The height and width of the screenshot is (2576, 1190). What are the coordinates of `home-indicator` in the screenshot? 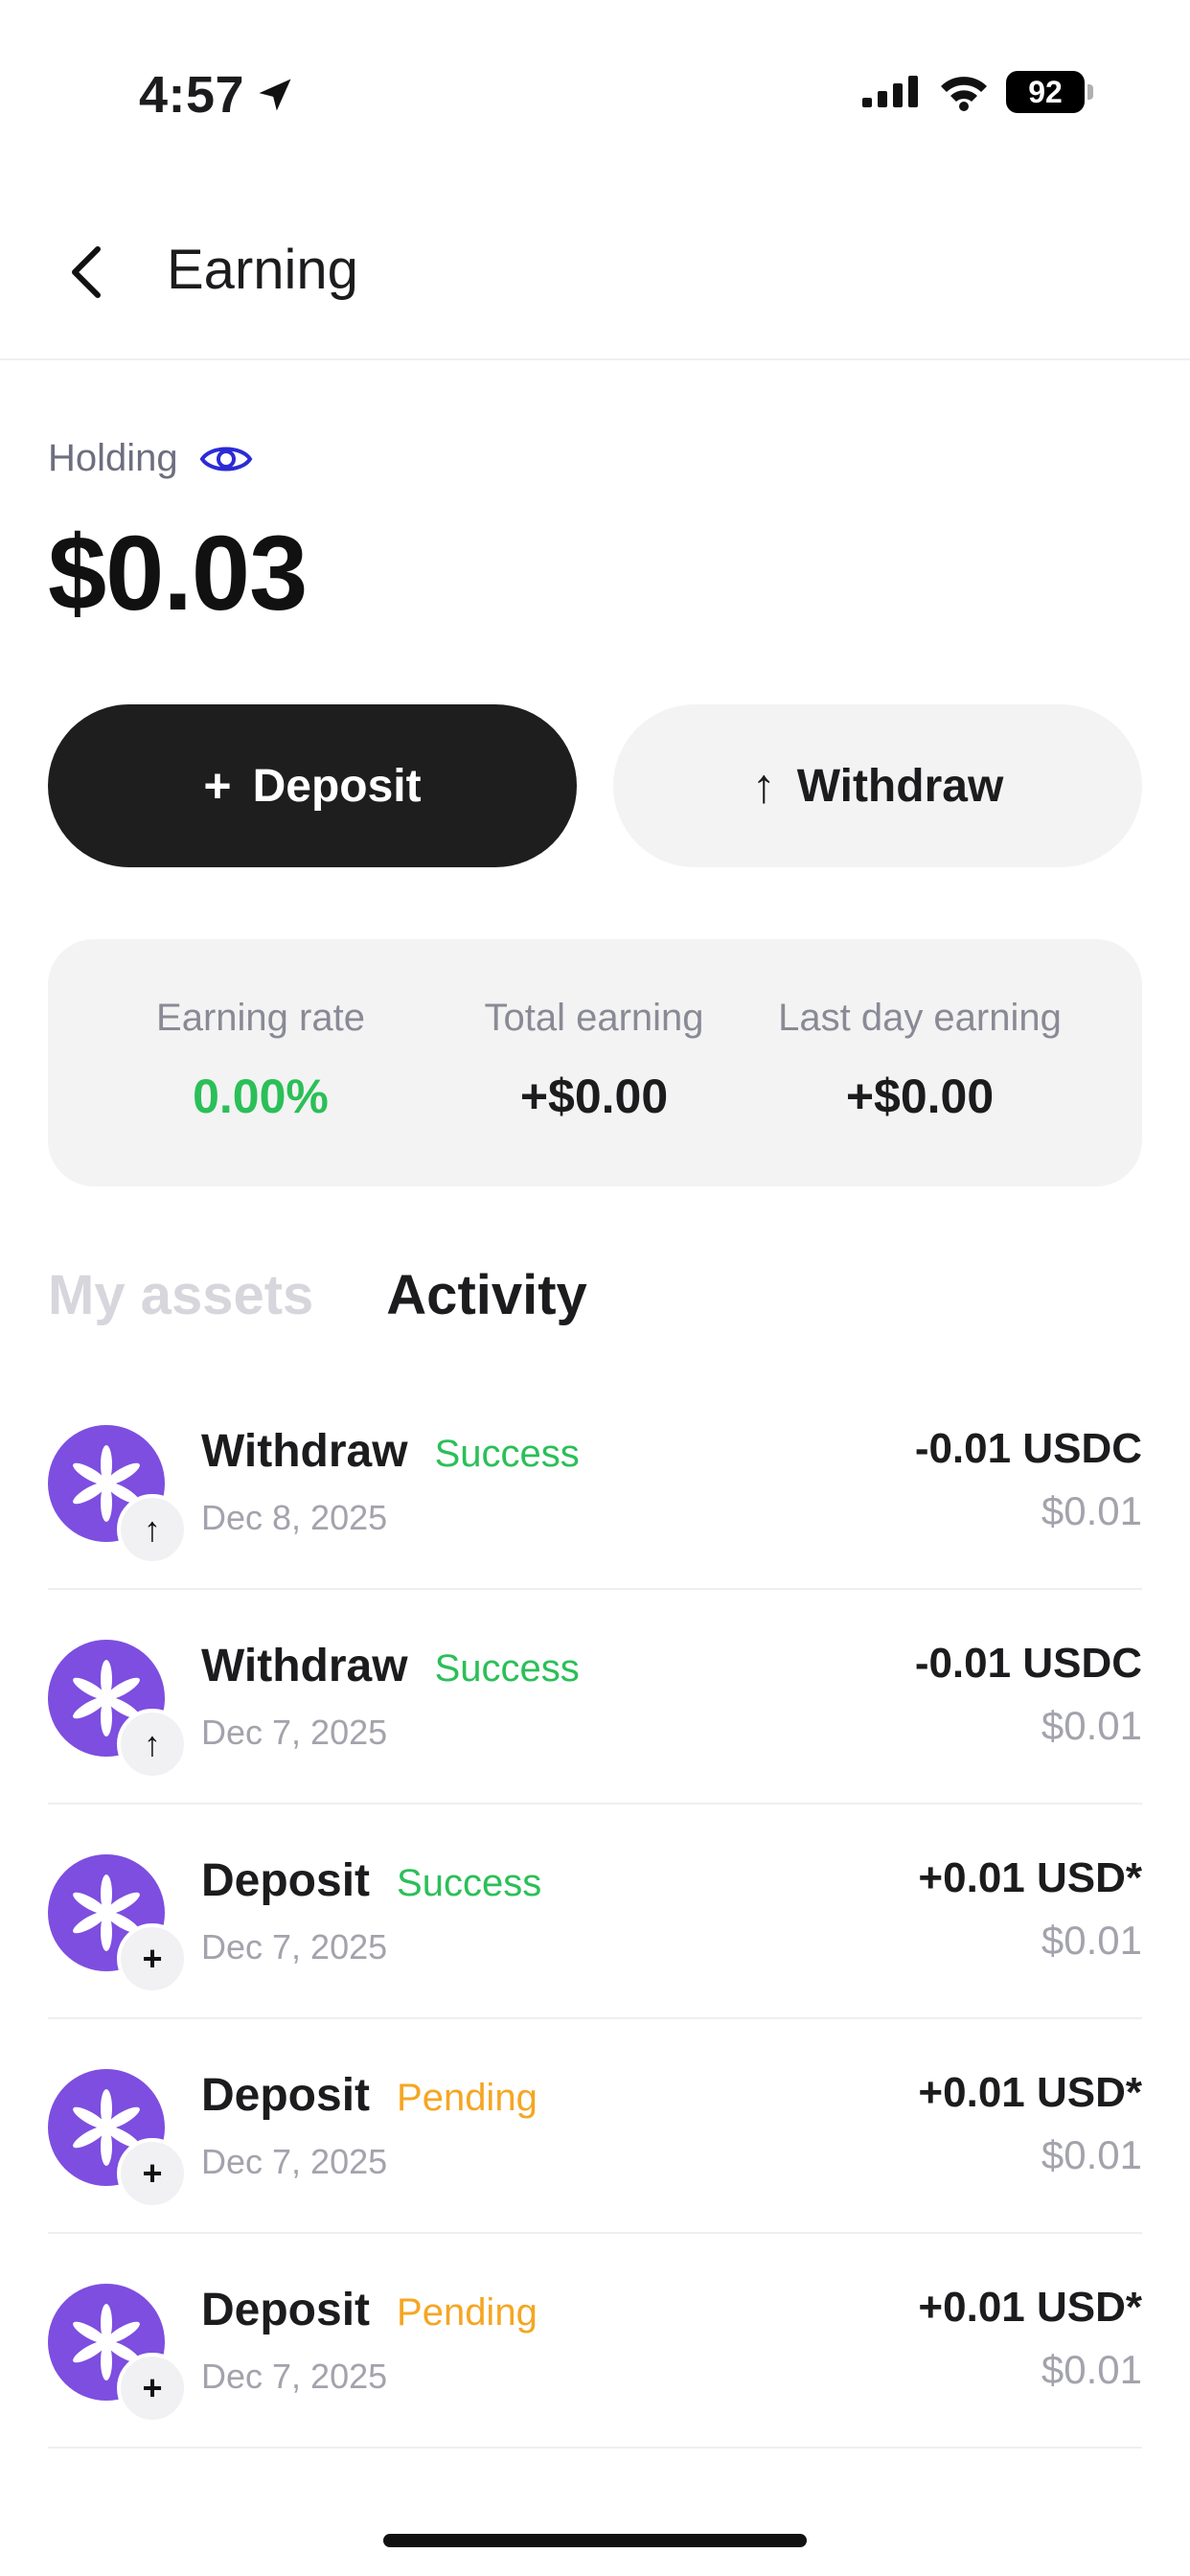 It's located at (595, 2540).